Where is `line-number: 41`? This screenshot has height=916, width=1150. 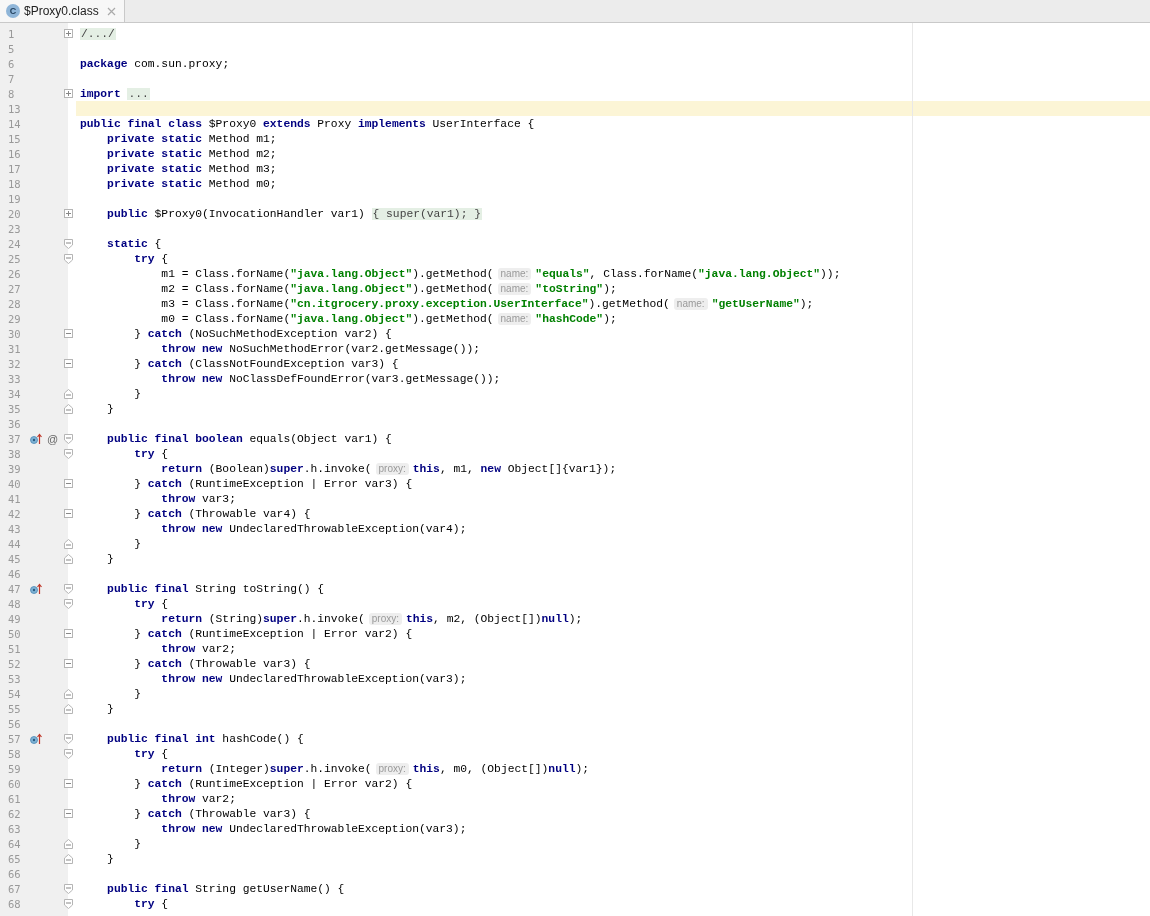 line-number: 41 is located at coordinates (14, 498).